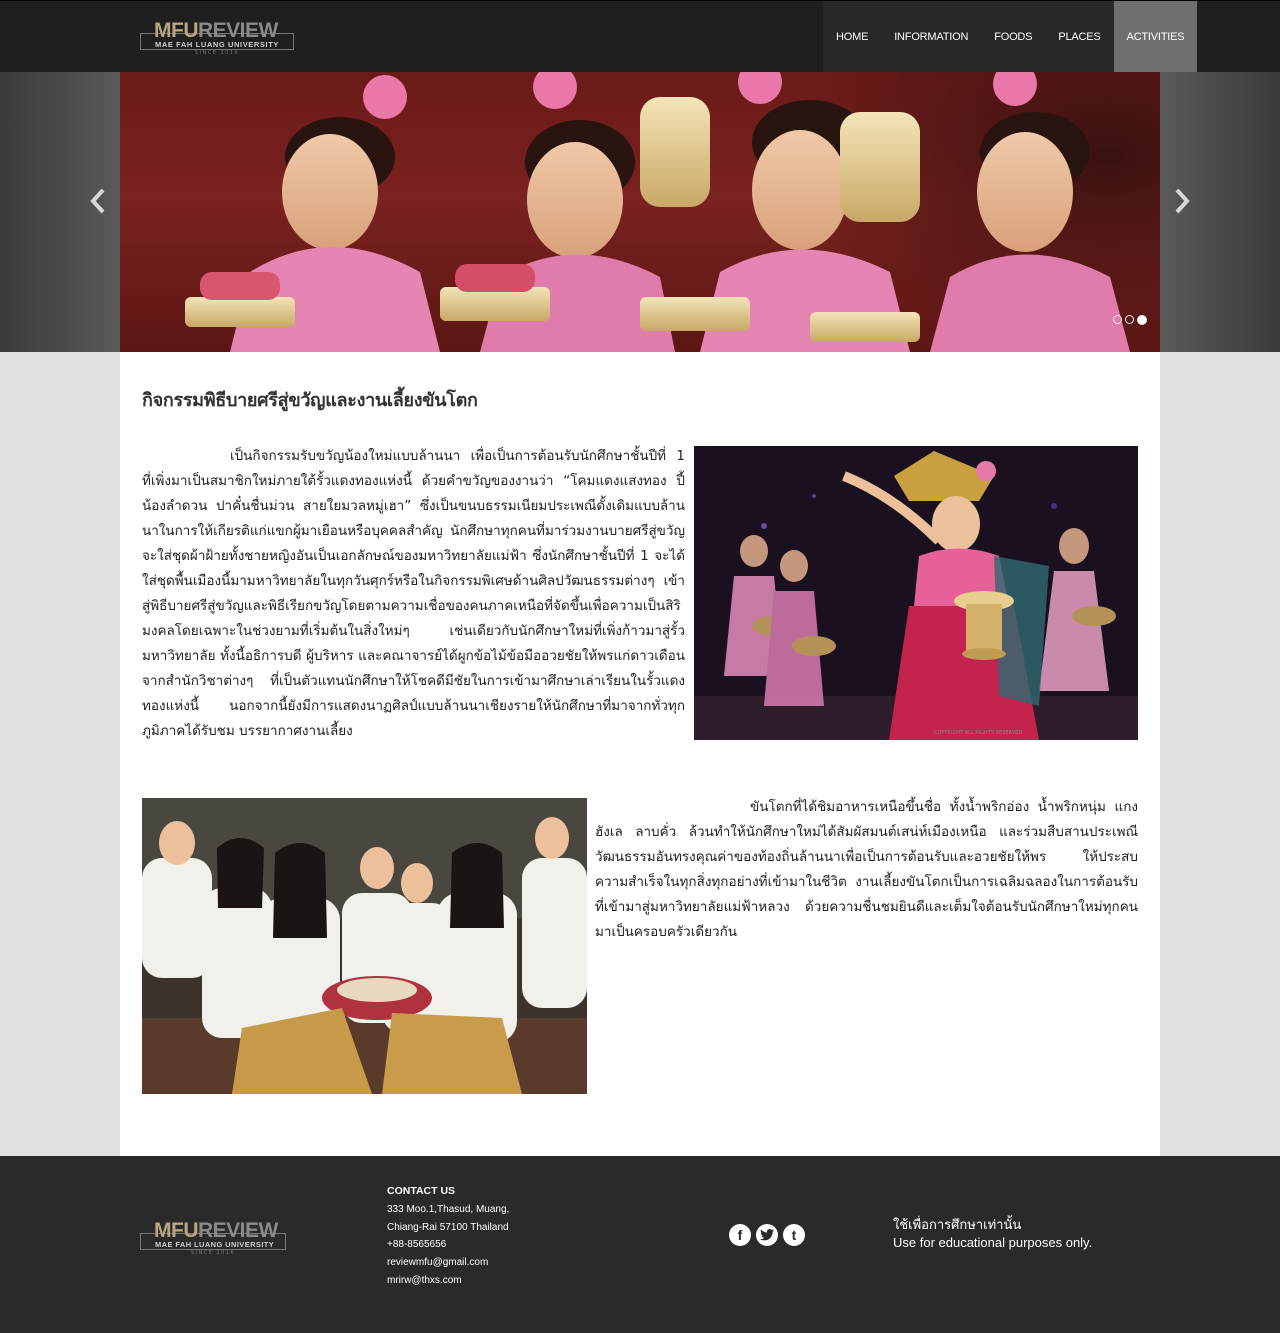  Describe the element at coordinates (957, 1224) in the screenshot. I see `note-thai: ใช้เพื่อการศึกษาเท่านั้น` at that location.